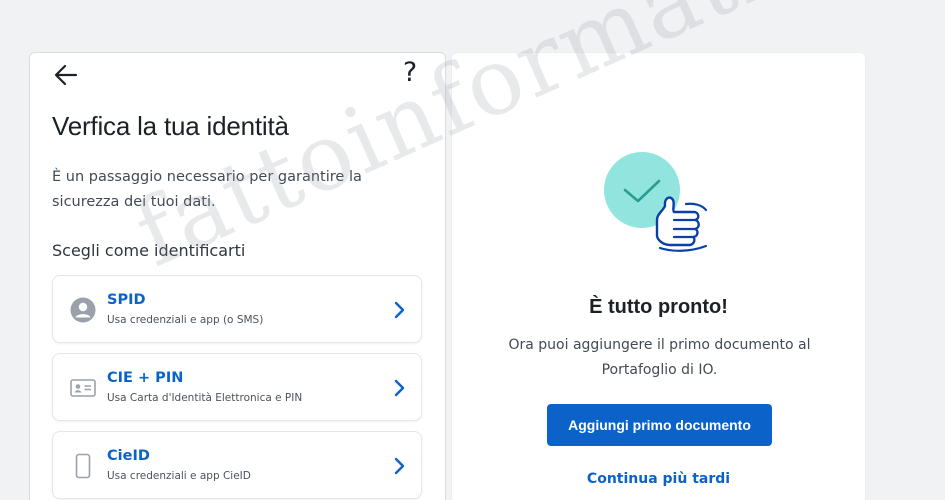 The image size is (945, 500). What do you see at coordinates (659, 425) in the screenshot?
I see `add-first-document-button: Aggiungi primo documento` at bounding box center [659, 425].